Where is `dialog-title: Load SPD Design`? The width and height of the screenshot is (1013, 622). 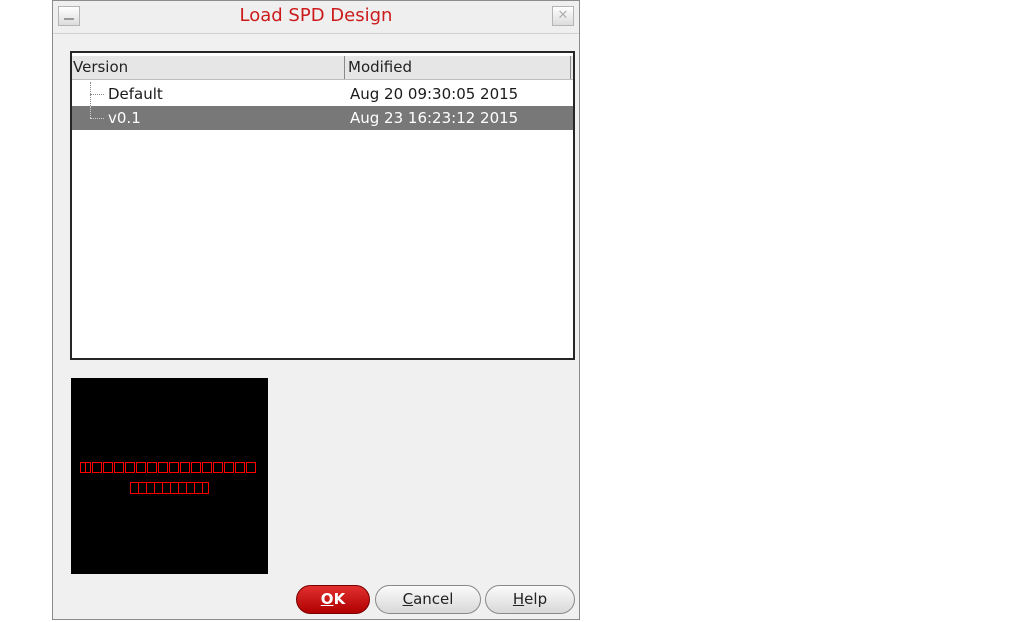 dialog-title: Load SPD Design is located at coordinates (316, 15).